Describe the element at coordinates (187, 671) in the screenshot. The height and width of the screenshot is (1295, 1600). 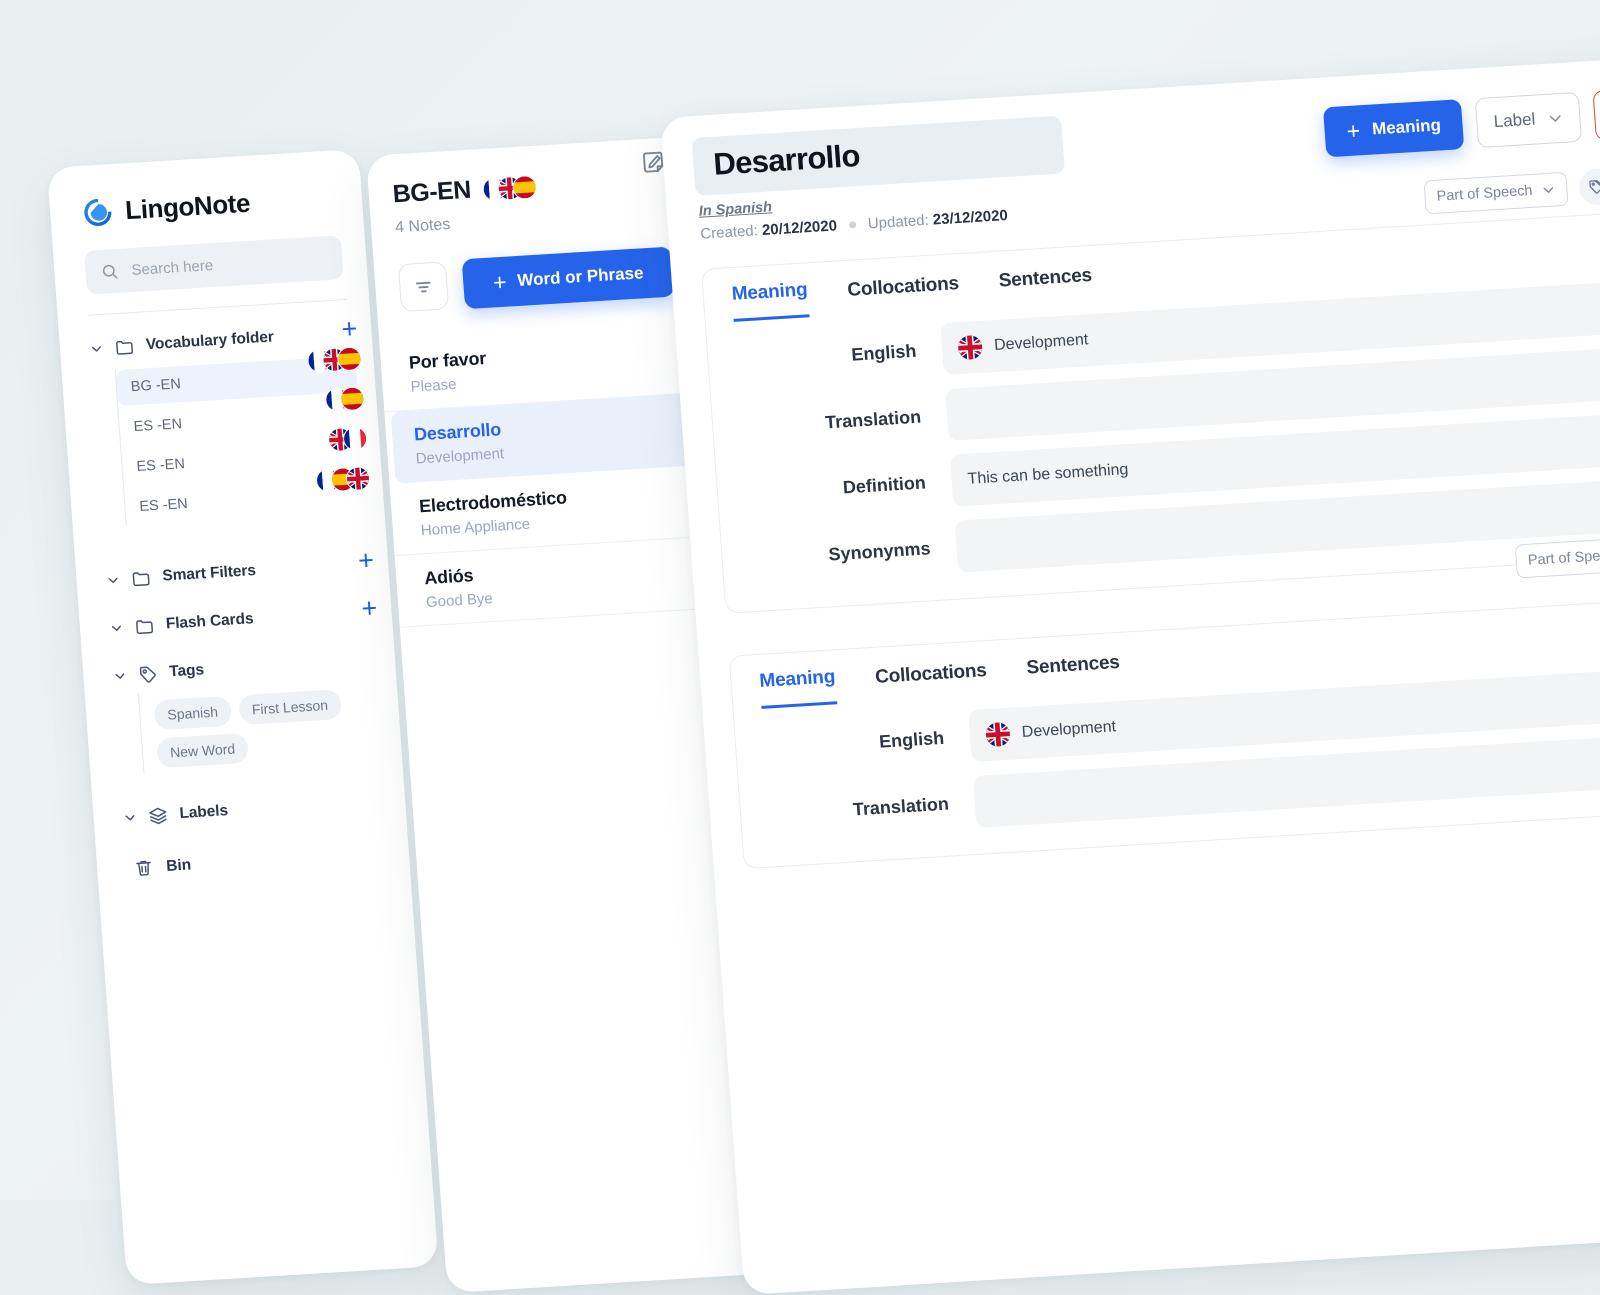
I see `sidebar-group-label: Tags` at that location.